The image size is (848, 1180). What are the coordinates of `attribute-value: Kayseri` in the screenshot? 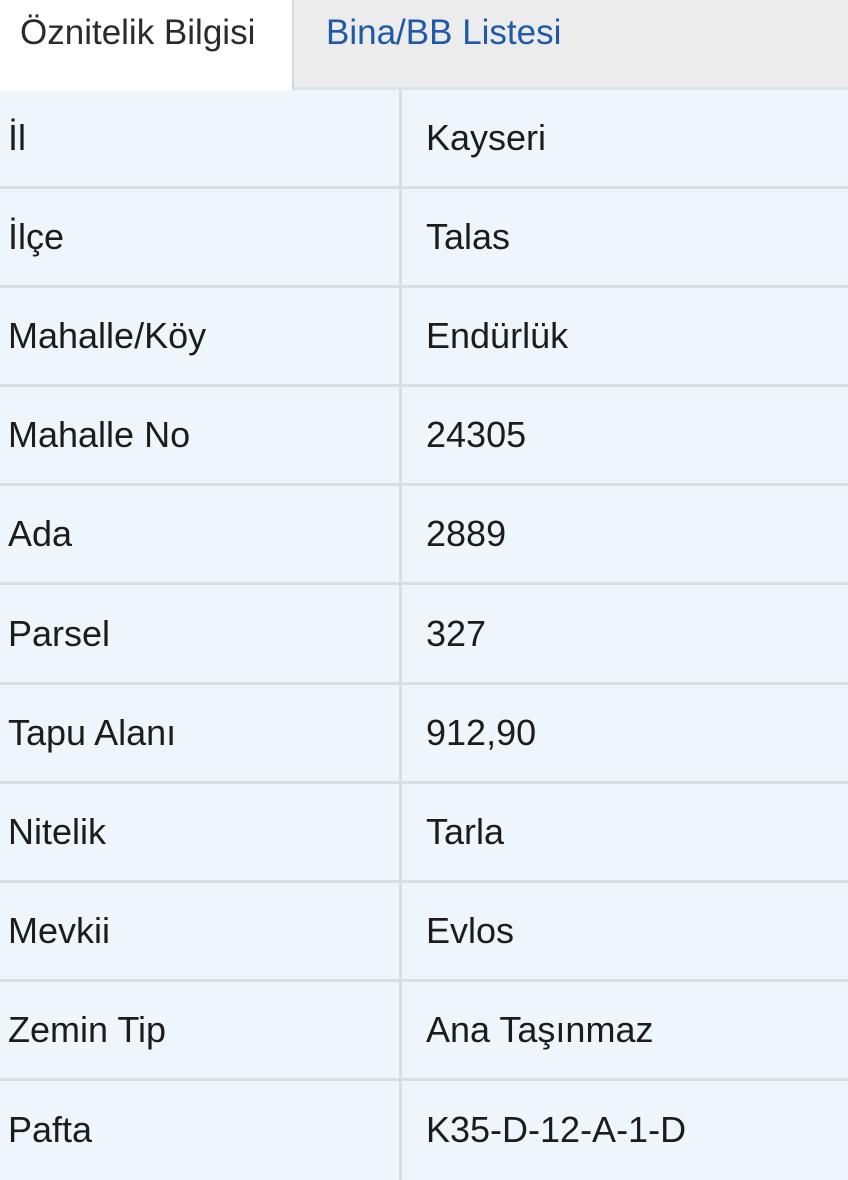 It's located at (486, 138).